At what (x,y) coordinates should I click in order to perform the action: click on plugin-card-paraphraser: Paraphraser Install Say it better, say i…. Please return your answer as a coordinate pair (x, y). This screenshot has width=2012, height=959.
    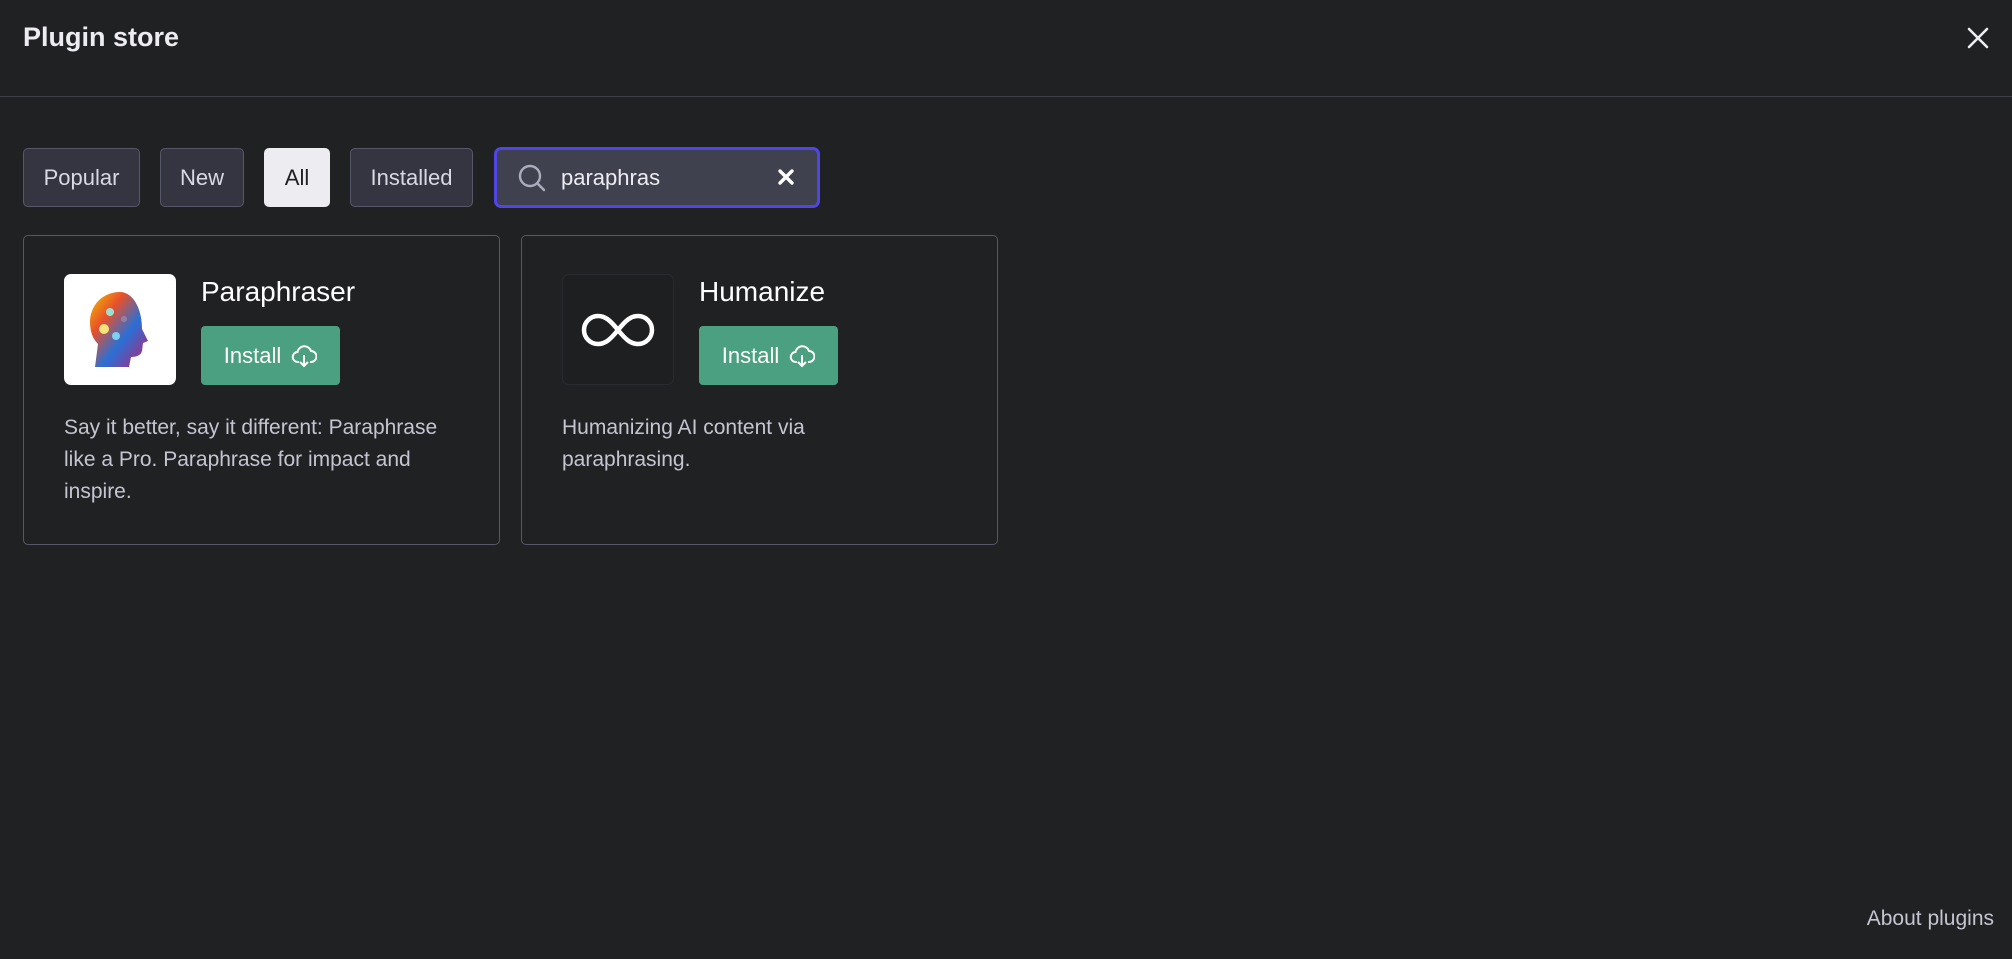
    Looking at the image, I should click on (261, 390).